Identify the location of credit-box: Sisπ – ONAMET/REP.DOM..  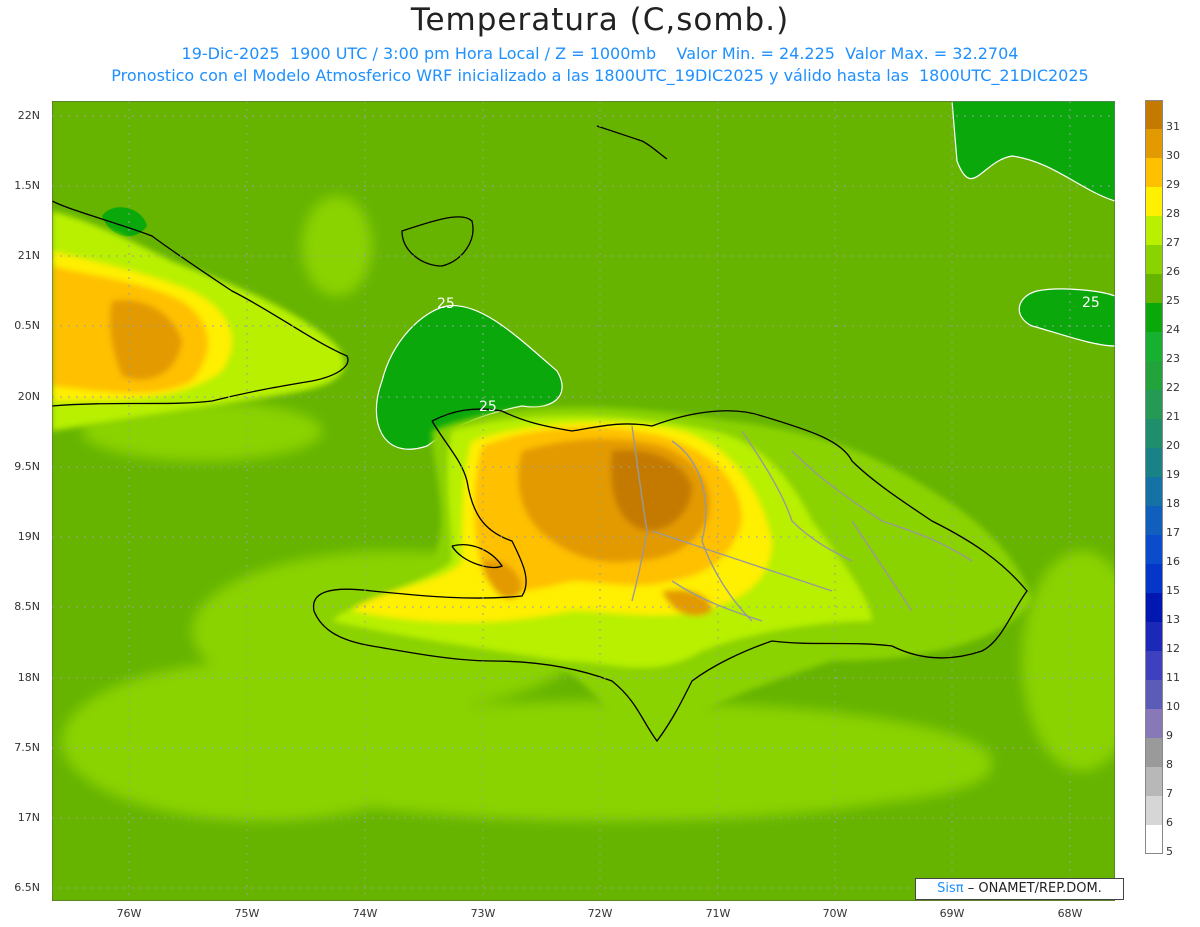
(1019, 889).